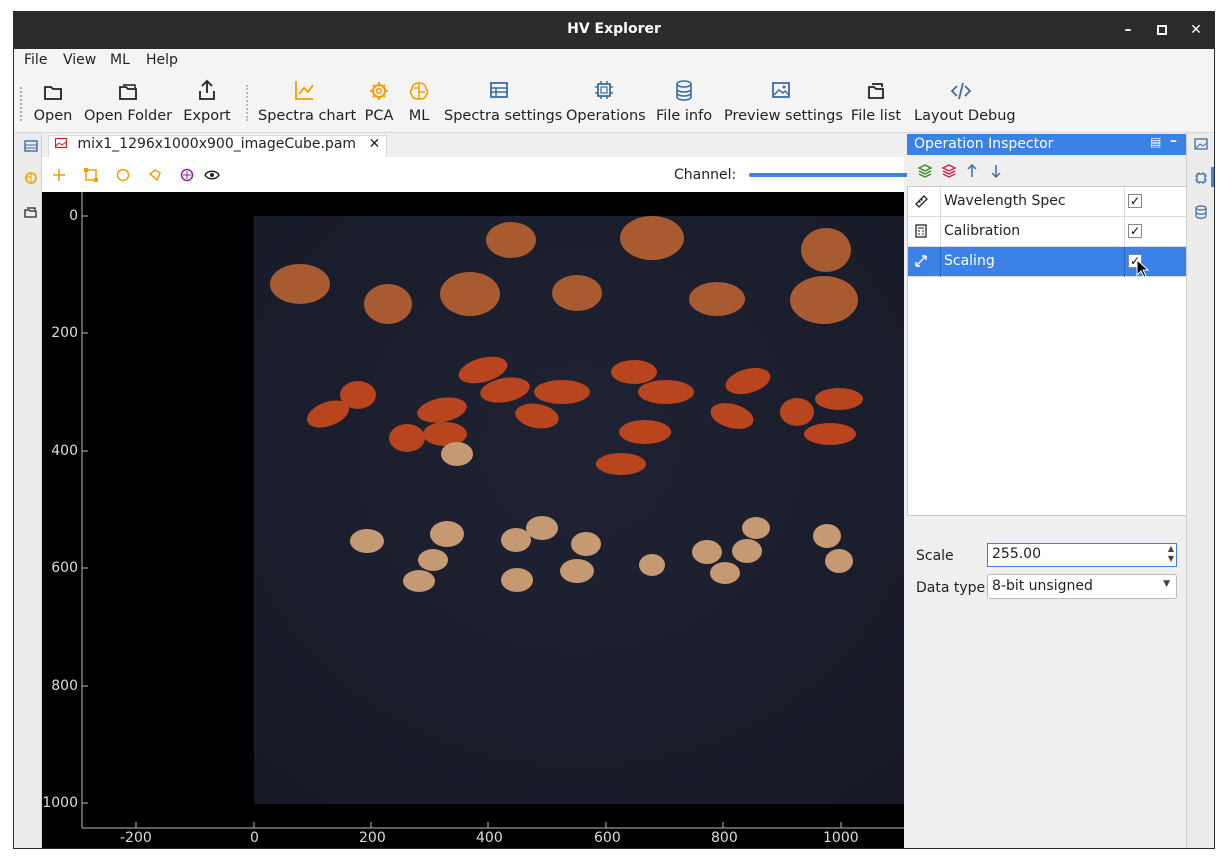 Image resolution: width=1228 pixels, height=866 pixels. What do you see at coordinates (604, 90) in the screenshot?
I see `chip-icon` at bounding box center [604, 90].